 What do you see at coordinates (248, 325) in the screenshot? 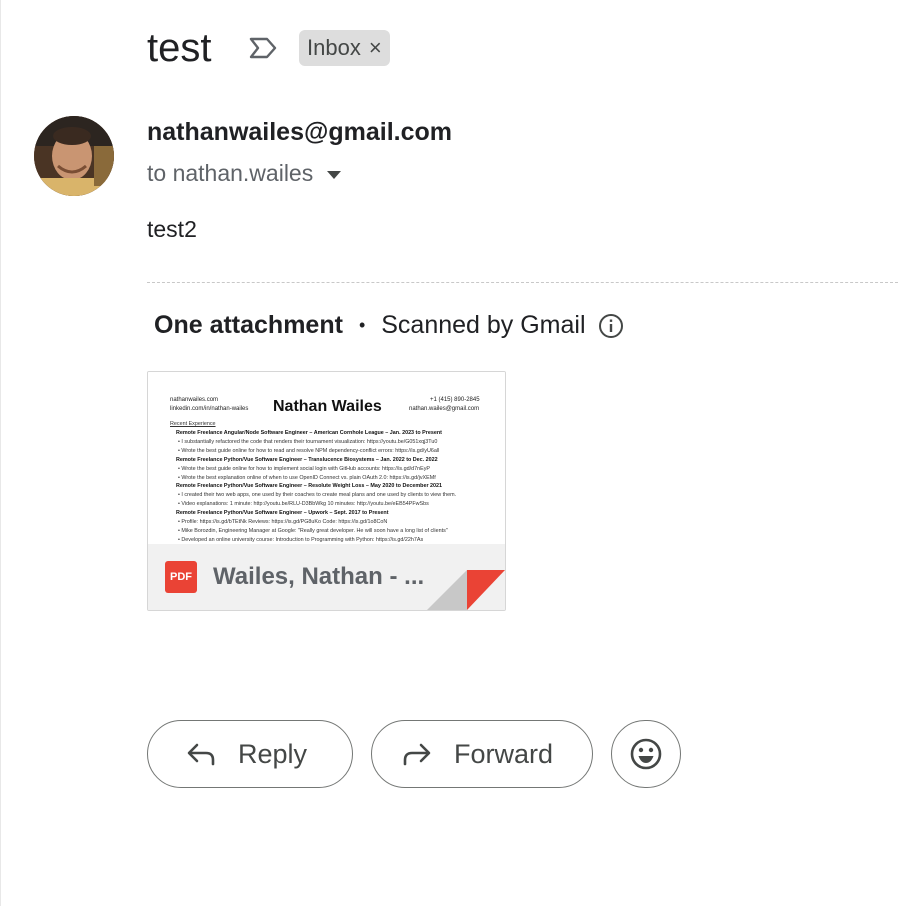
I see `attachment-count: One attachment` at bounding box center [248, 325].